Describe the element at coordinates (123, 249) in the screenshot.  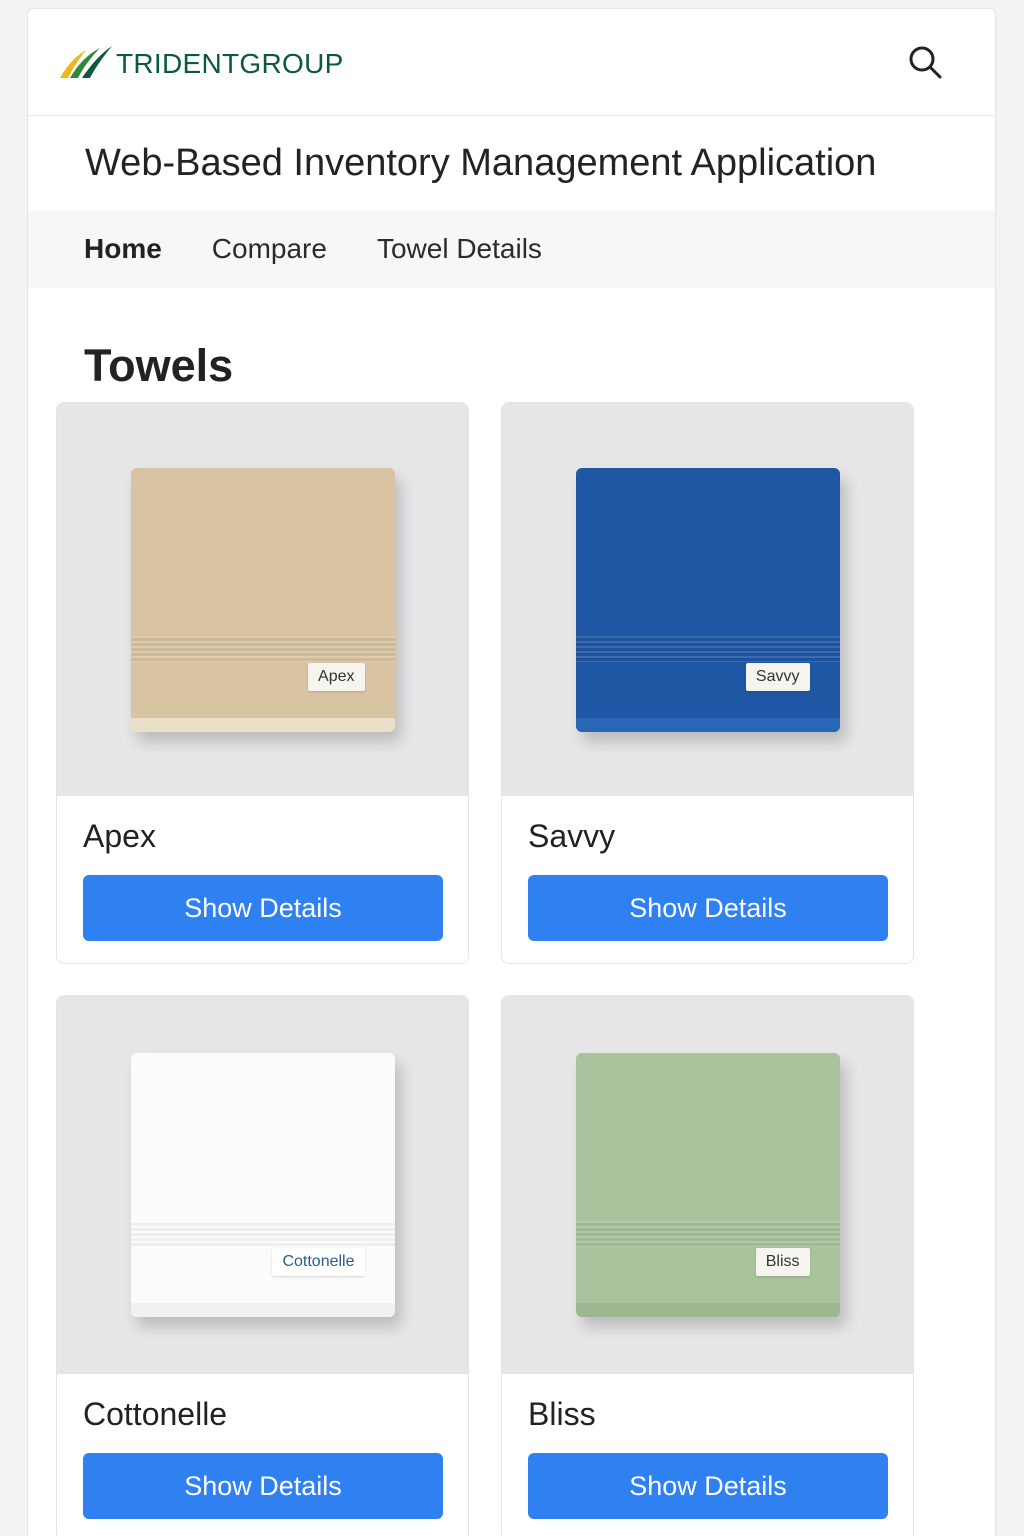
I see `nav-home: Home` at that location.